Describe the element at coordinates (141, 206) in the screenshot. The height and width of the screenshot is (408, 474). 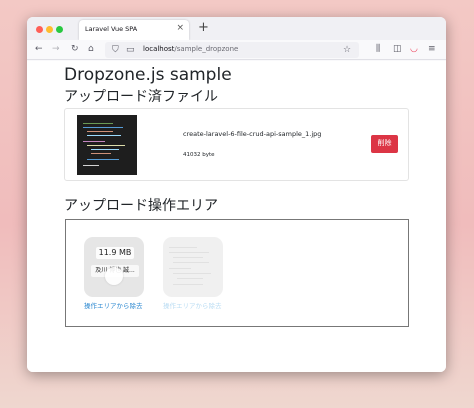
I see `upload-area-heading: アップロード操作エリア` at that location.